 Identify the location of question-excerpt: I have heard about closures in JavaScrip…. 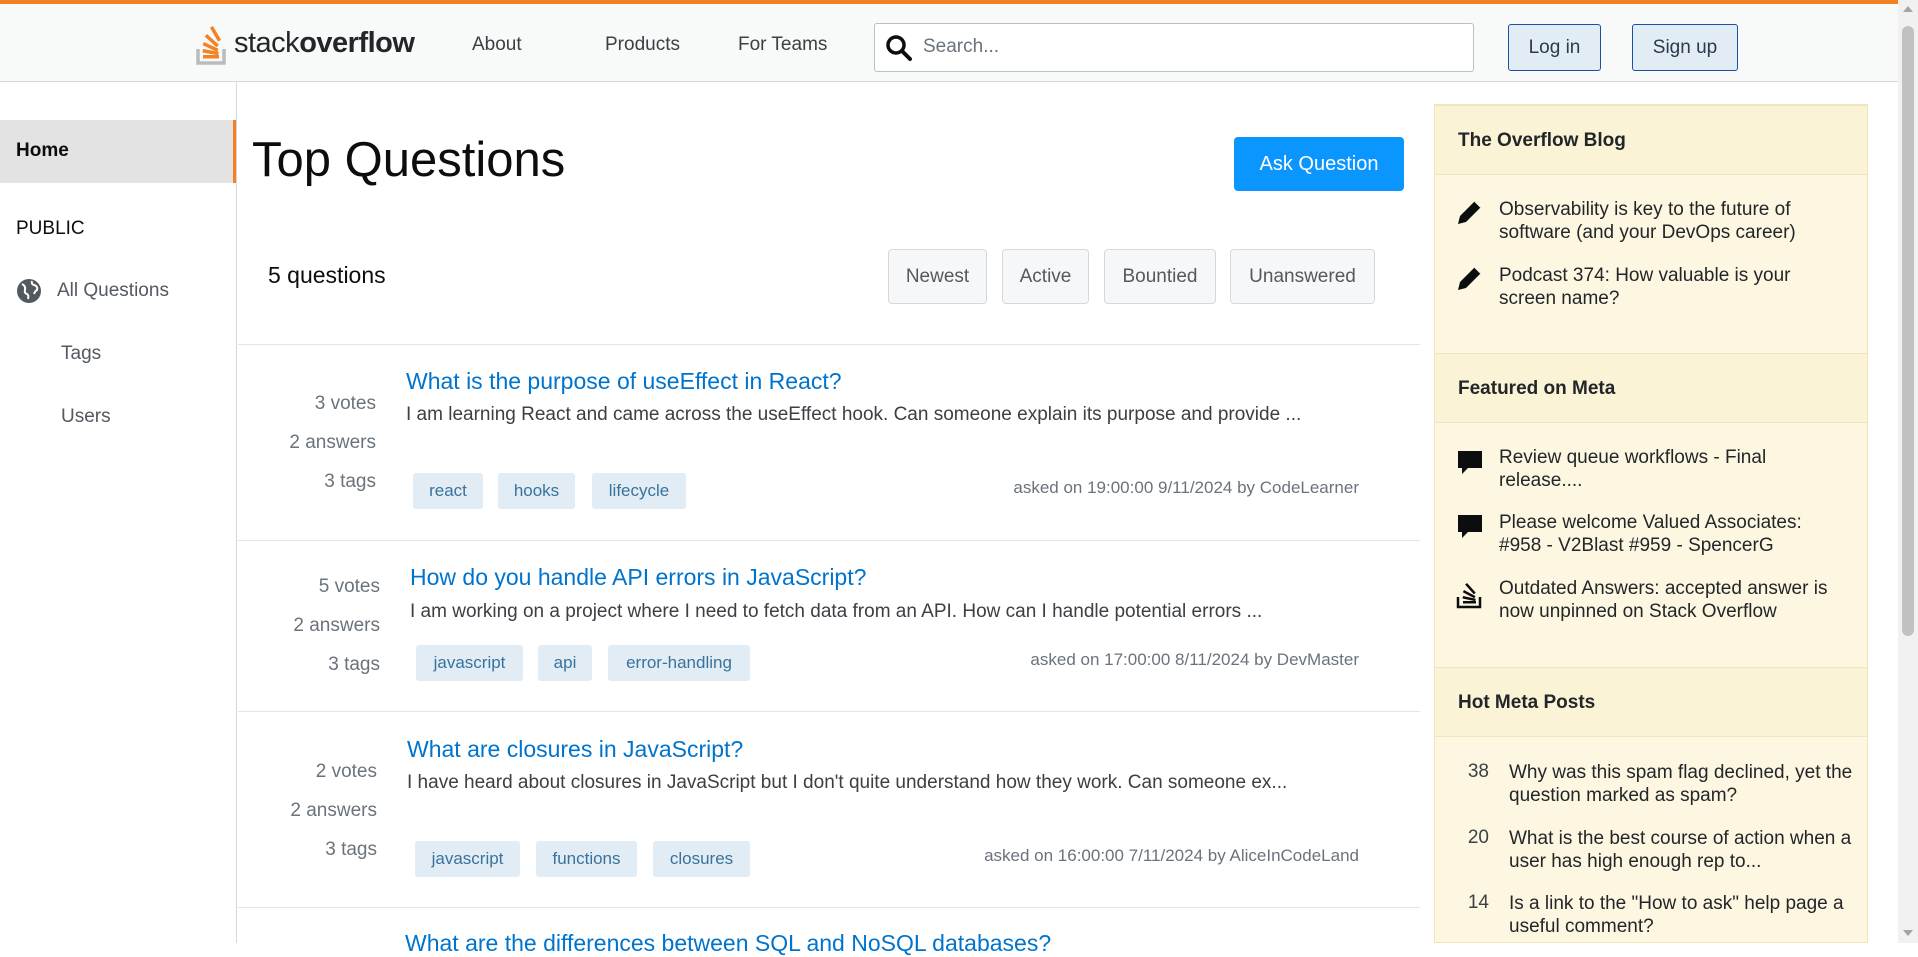
(847, 782).